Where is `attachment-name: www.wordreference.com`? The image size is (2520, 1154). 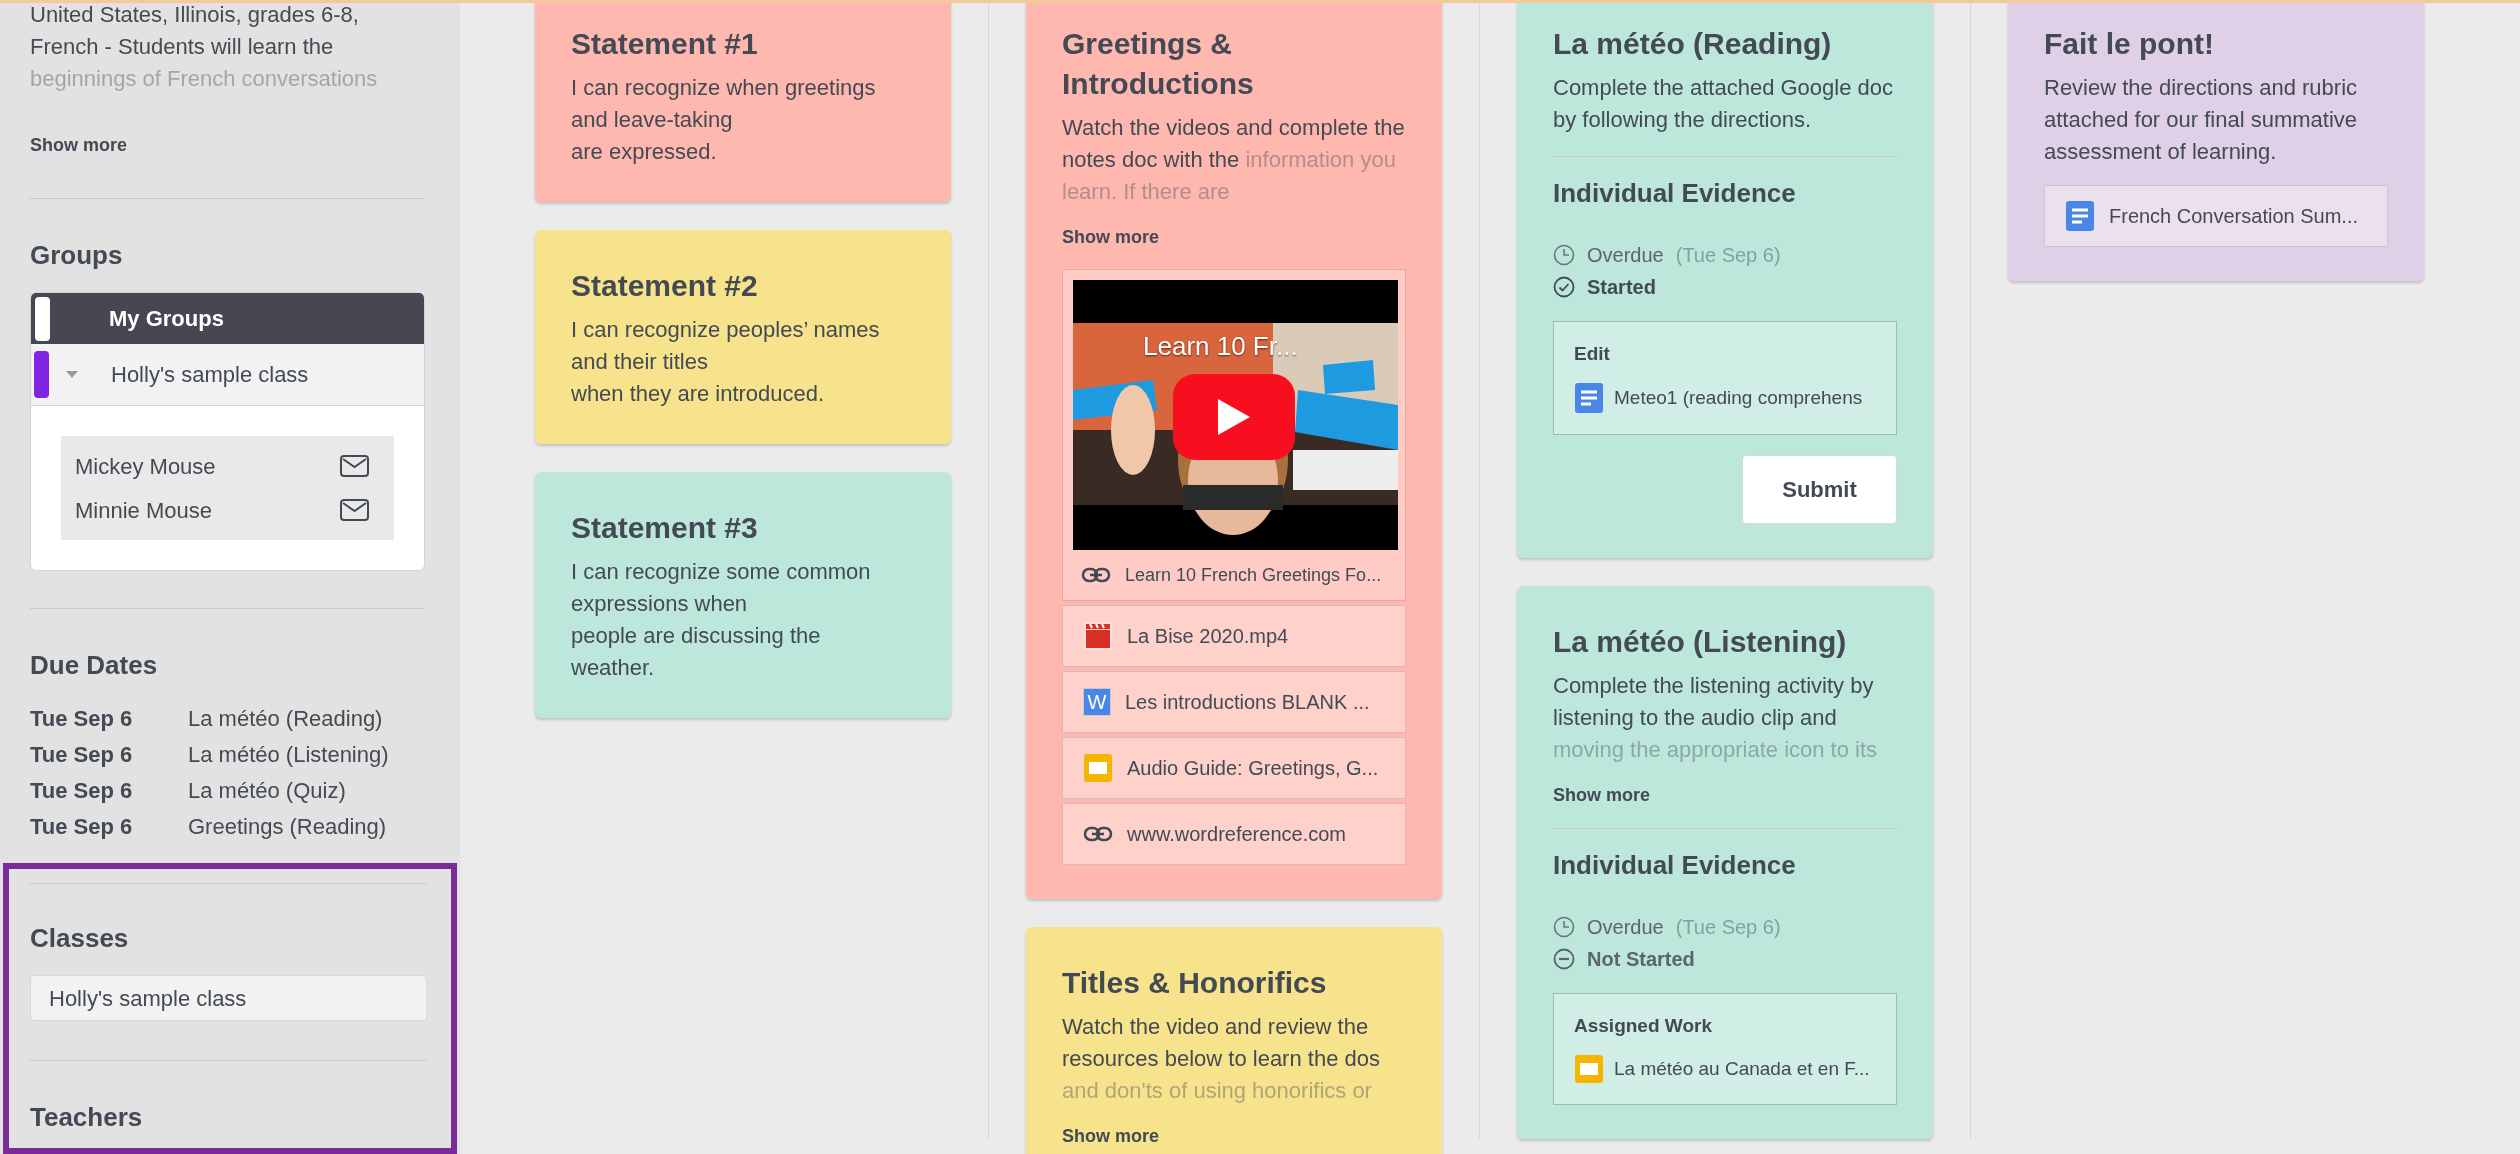 attachment-name: www.wordreference.com is located at coordinates (1236, 834).